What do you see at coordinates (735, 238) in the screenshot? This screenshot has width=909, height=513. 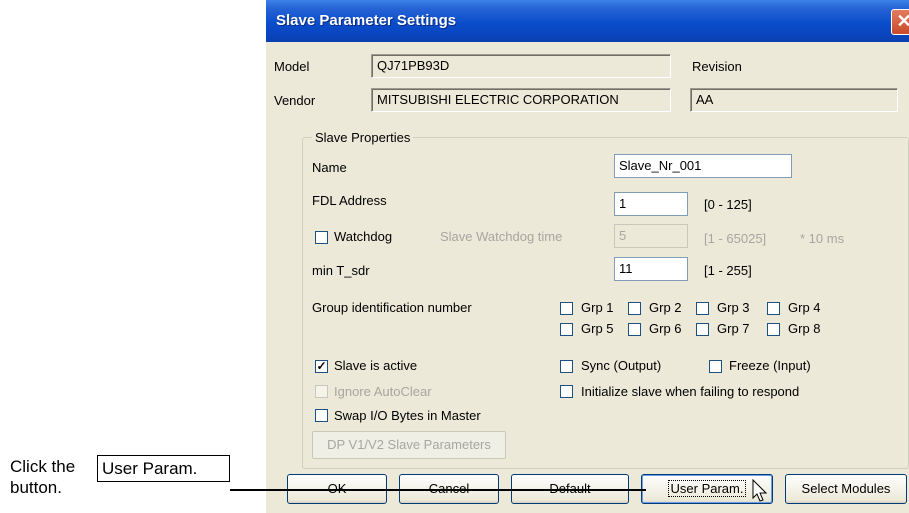 I see `watchdog-range: [1 - 65025]` at bounding box center [735, 238].